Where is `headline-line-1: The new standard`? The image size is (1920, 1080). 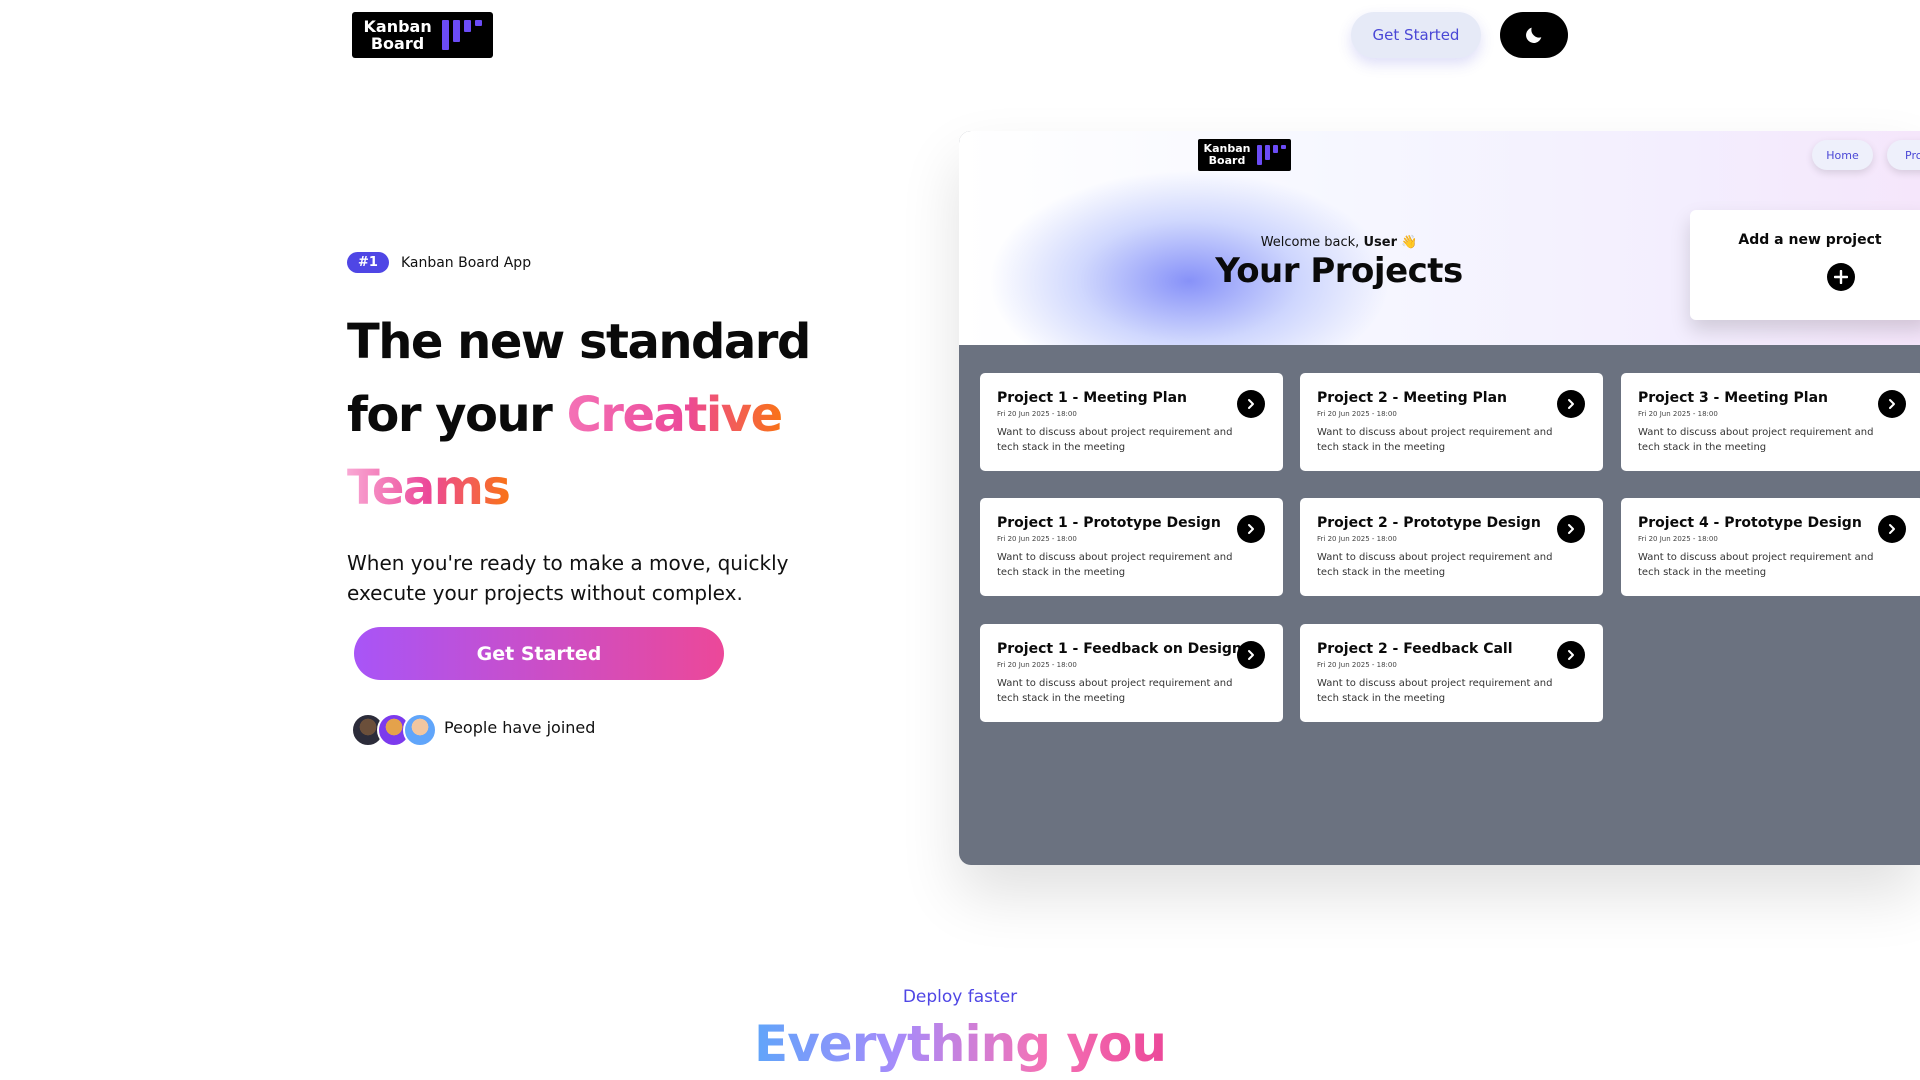
headline-line-1: The new standard is located at coordinates (579, 342).